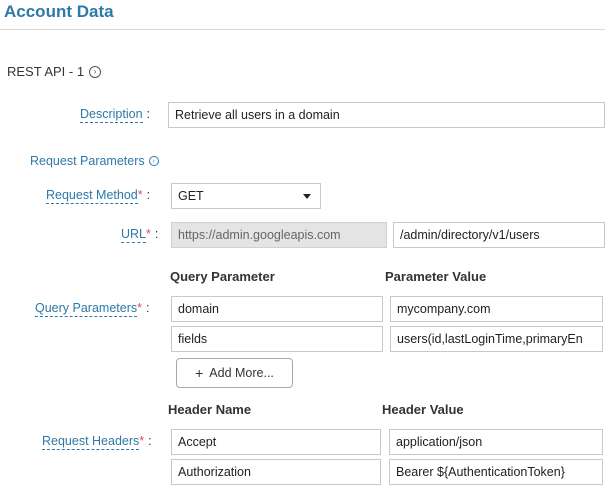 This screenshot has width=605, height=488. Describe the element at coordinates (222, 276) in the screenshot. I see `query-parameter-column-header: Query Parameter` at that location.